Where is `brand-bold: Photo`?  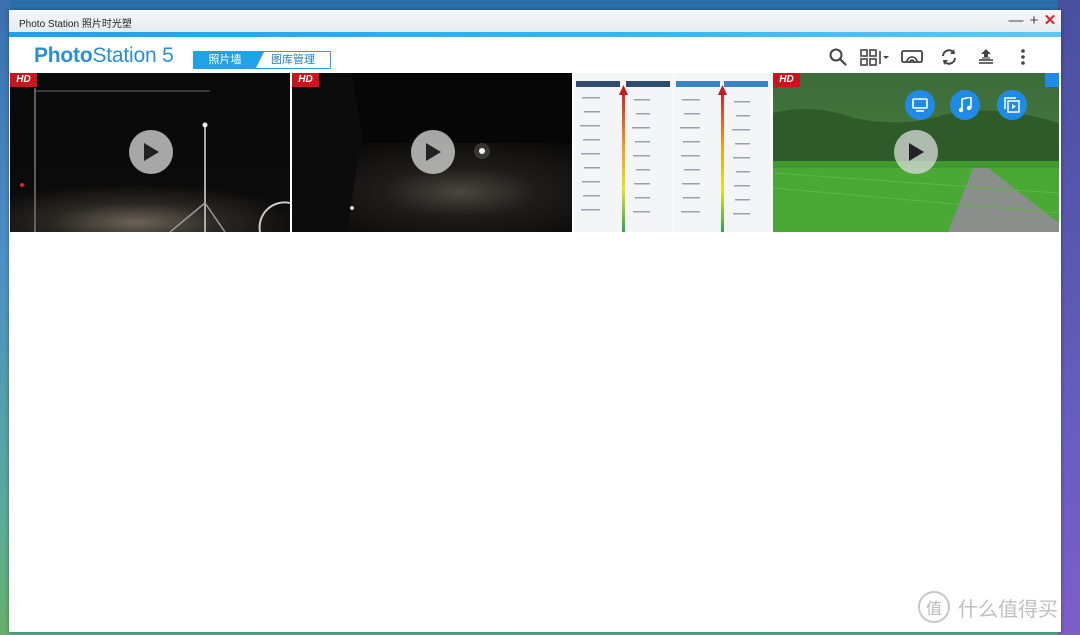
brand-bold: Photo is located at coordinates (63, 55).